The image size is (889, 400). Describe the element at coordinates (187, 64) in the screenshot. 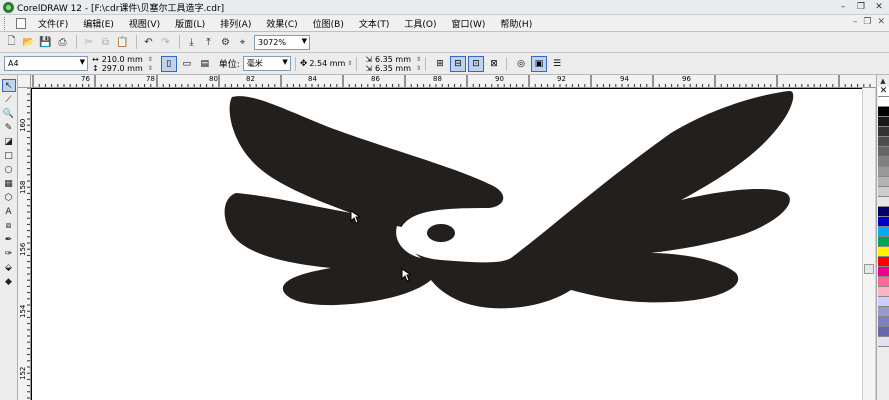

I see `landscape-button: ▭` at that location.